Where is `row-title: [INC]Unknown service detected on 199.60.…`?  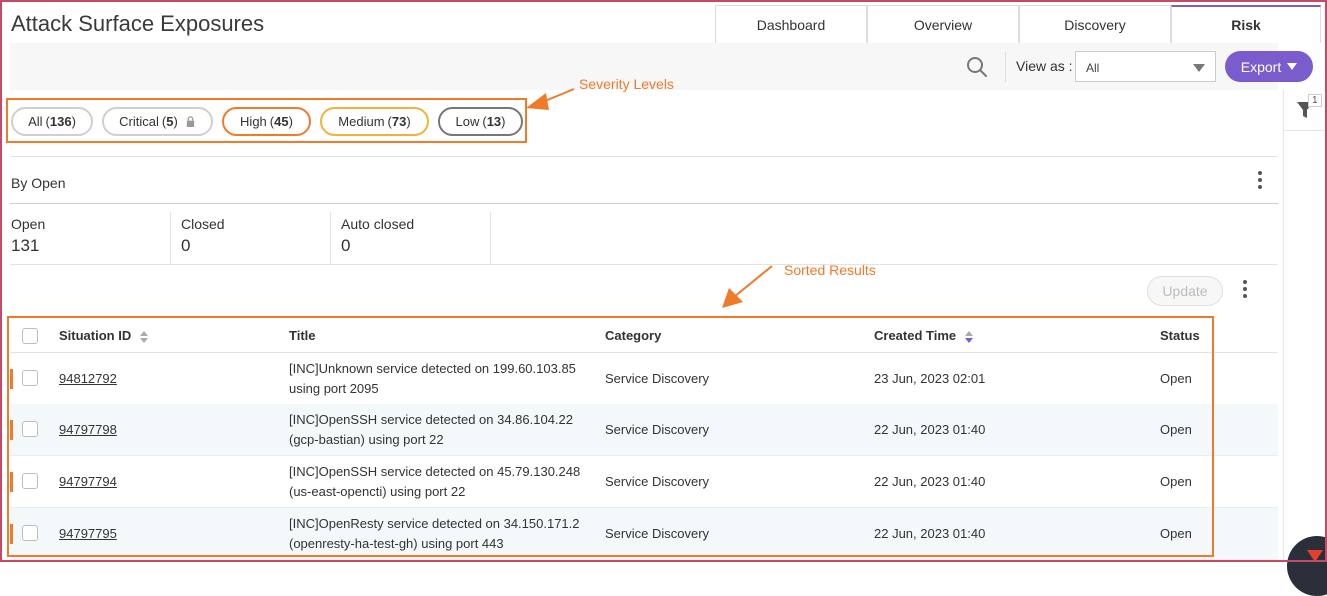 row-title: [INC]Unknown service detected on 199.60.… is located at coordinates (432, 378).